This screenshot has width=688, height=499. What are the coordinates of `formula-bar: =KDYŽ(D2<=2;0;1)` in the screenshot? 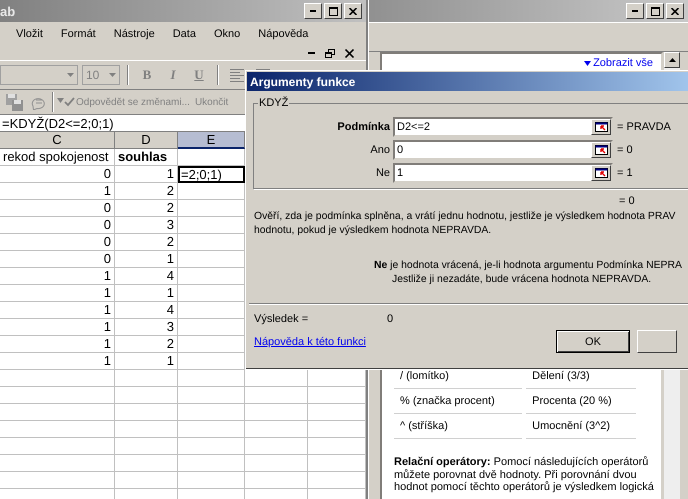 It's located at (122, 123).